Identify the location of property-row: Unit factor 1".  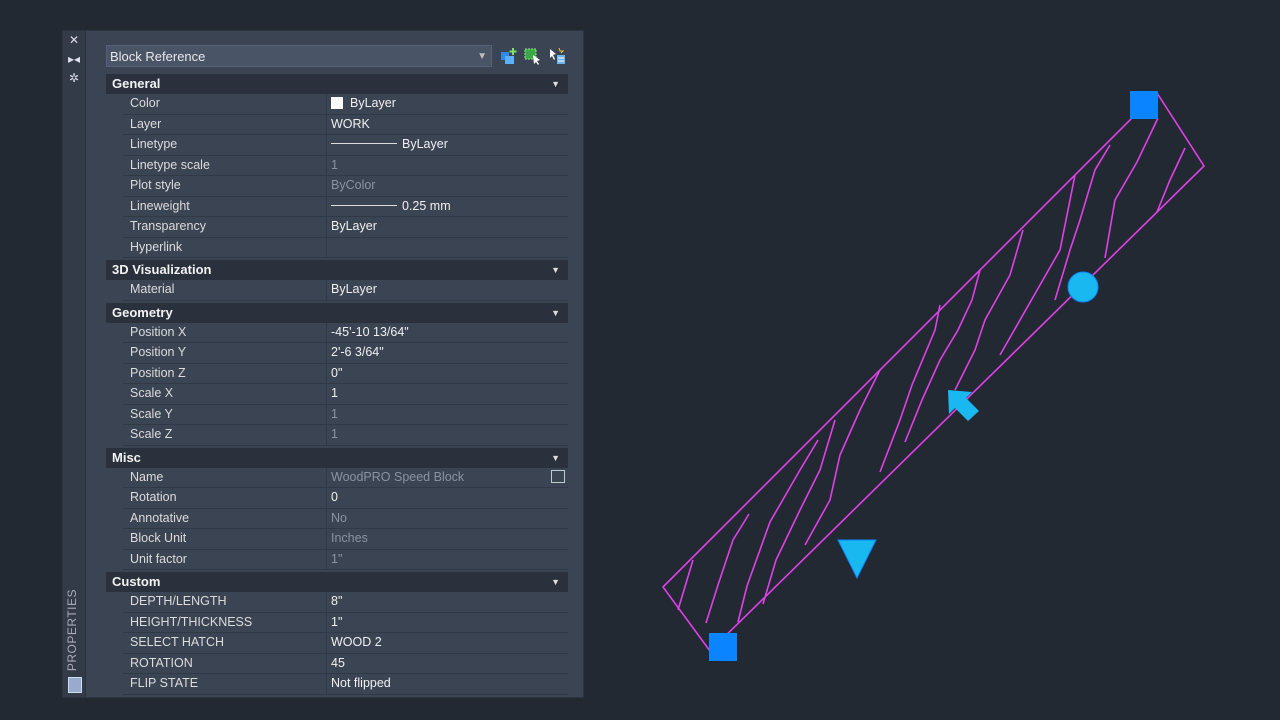
(345, 559).